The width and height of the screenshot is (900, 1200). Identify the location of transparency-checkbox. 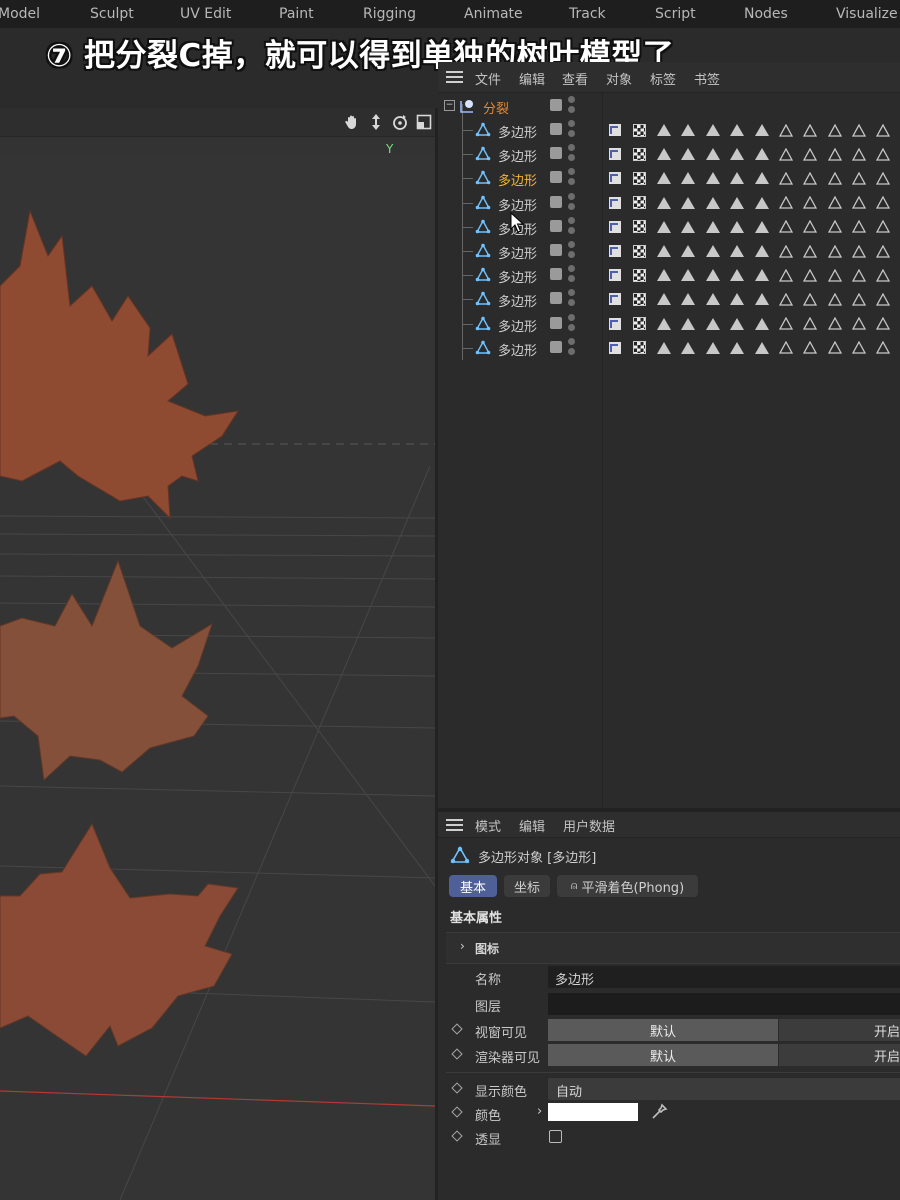
(555, 1136).